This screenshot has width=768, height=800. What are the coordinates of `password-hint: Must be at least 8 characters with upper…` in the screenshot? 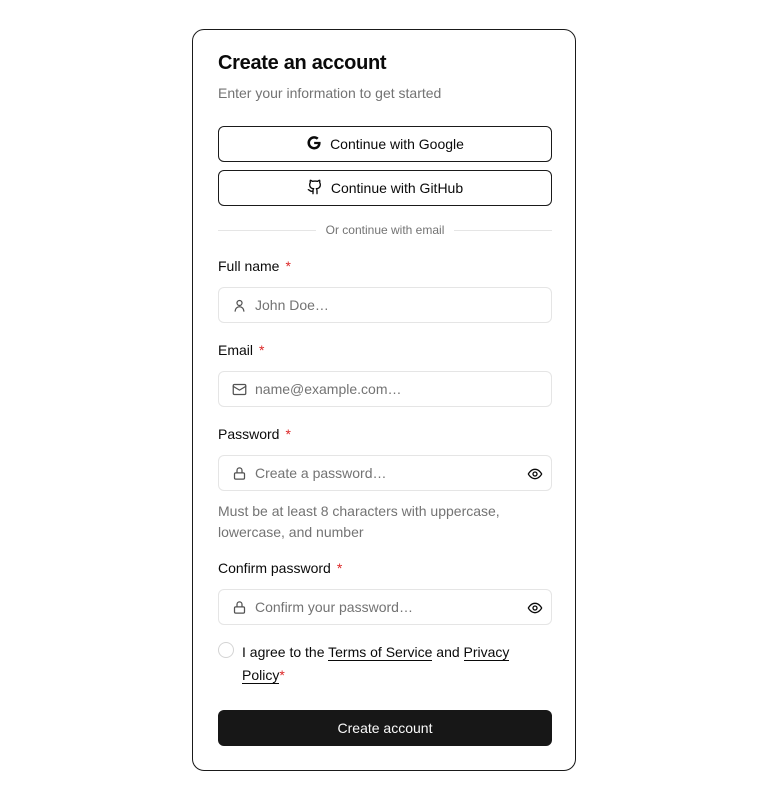 It's located at (359, 521).